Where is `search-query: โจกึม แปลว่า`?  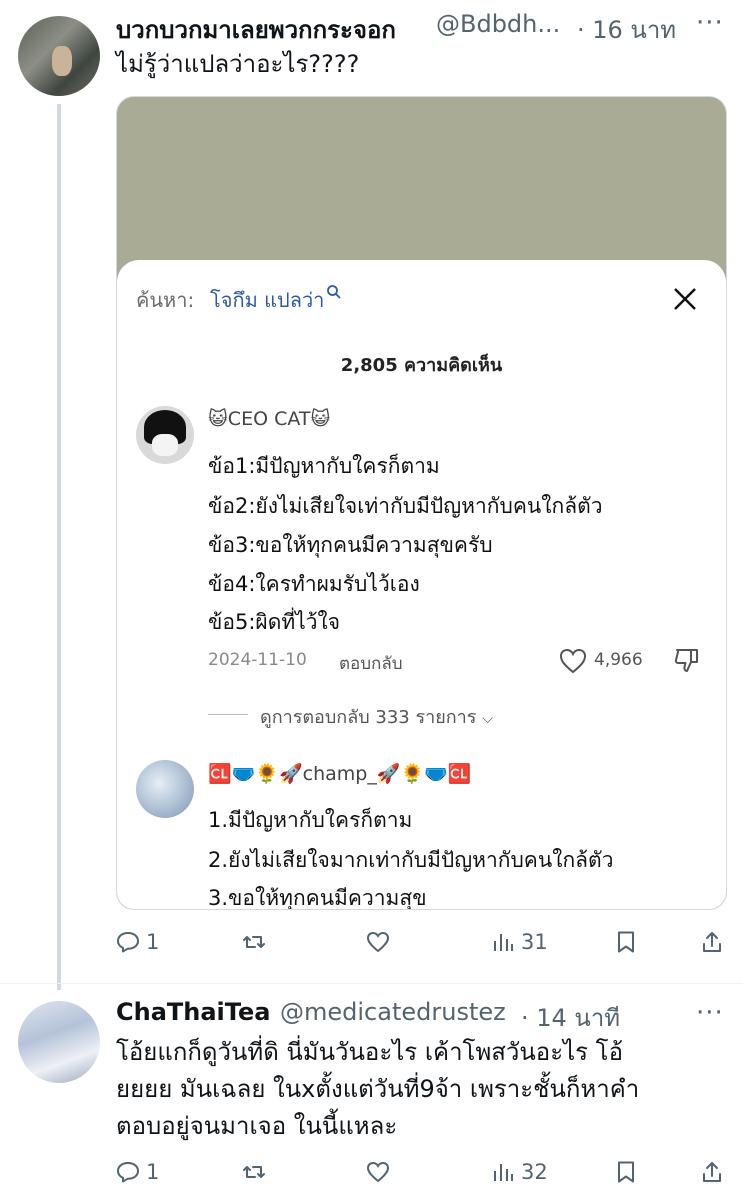 search-query: โจกึม แปลว่า is located at coordinates (276, 300).